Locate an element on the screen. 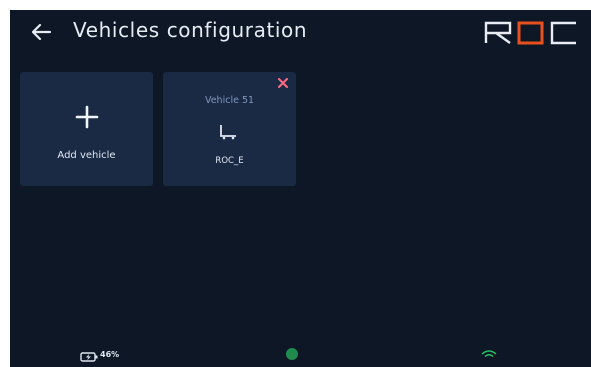 Image resolution: width=591 pixels, height=367 pixels. add-vehicle-card: Add vehicle is located at coordinates (86, 129).